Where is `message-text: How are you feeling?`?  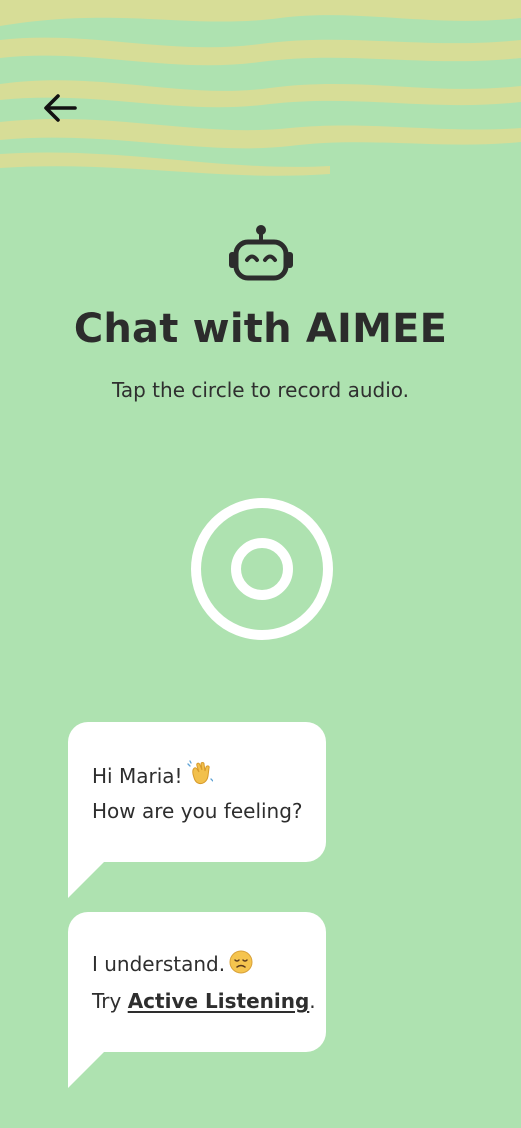
message-text: How are you feeling? is located at coordinates (197, 811).